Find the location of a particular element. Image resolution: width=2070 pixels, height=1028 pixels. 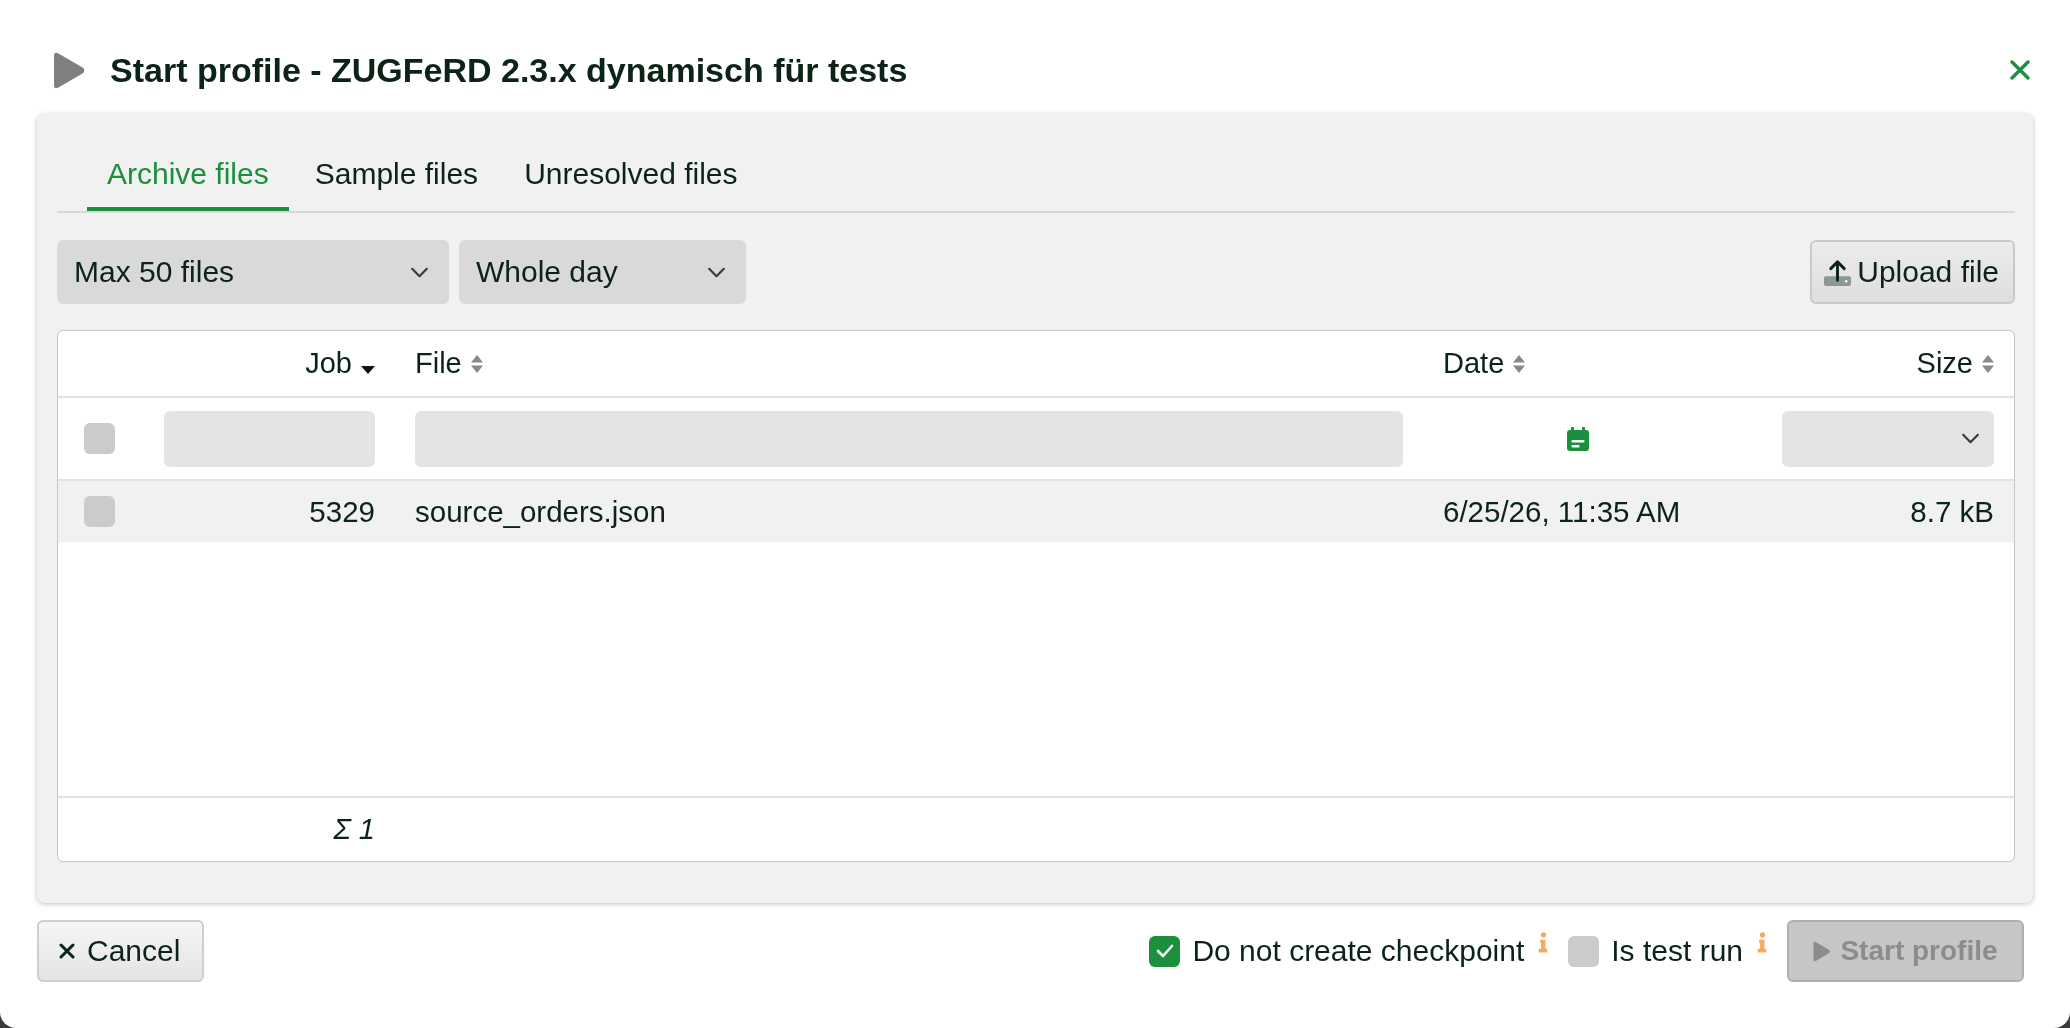

row-checkbox is located at coordinates (99, 511).